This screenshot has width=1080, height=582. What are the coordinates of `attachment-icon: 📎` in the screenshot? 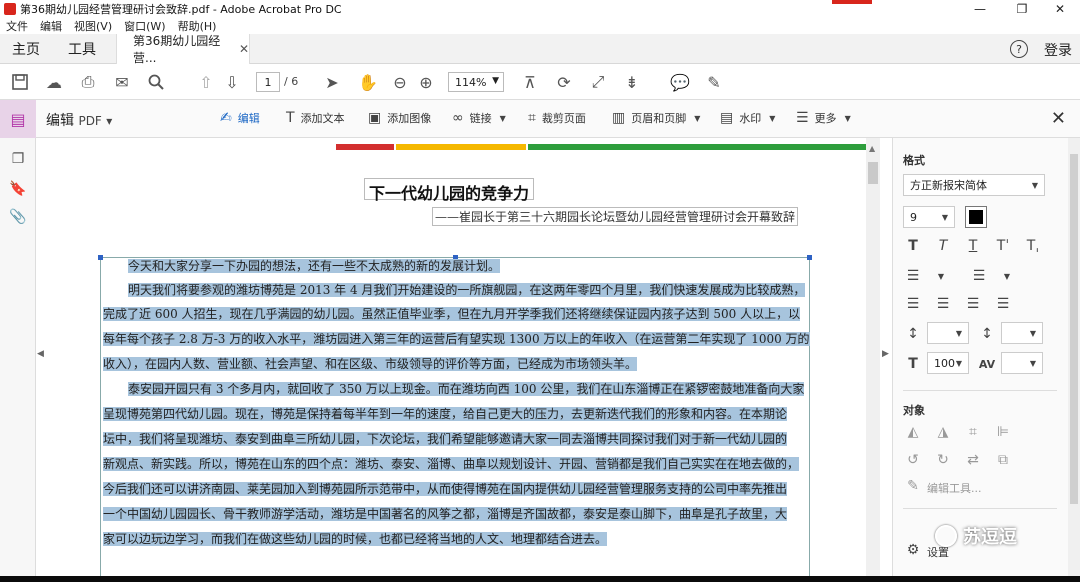 It's located at (17, 217).